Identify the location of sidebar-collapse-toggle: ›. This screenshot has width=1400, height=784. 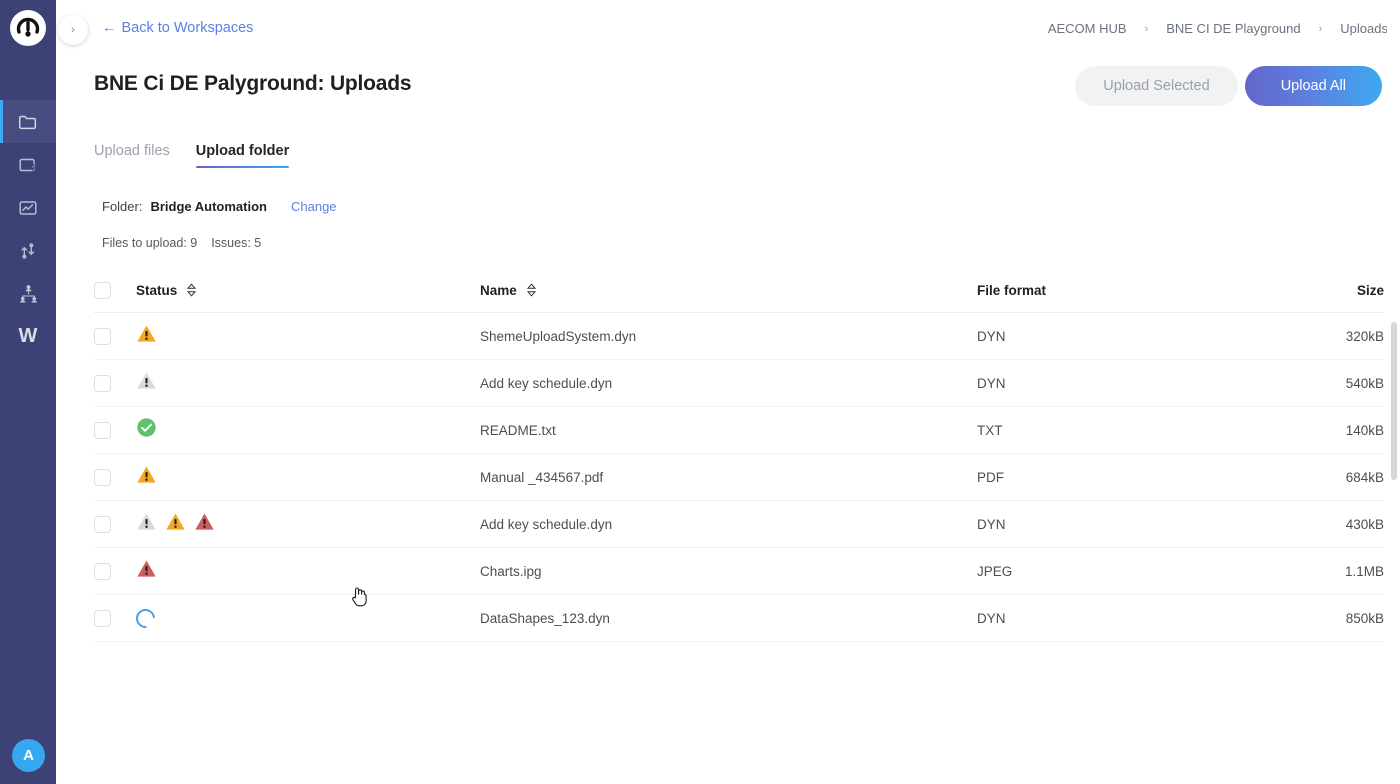
(73, 30).